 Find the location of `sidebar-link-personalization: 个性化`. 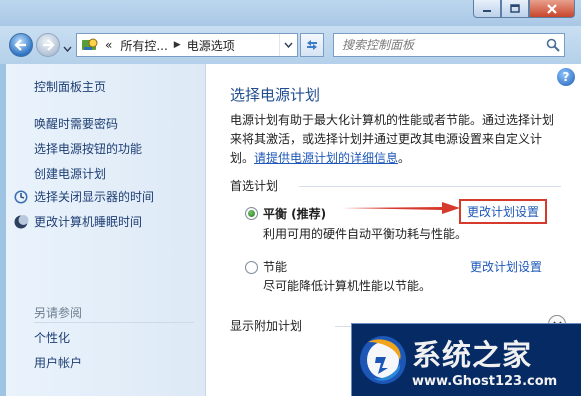

sidebar-link-personalization: 个性化 is located at coordinates (52, 337).